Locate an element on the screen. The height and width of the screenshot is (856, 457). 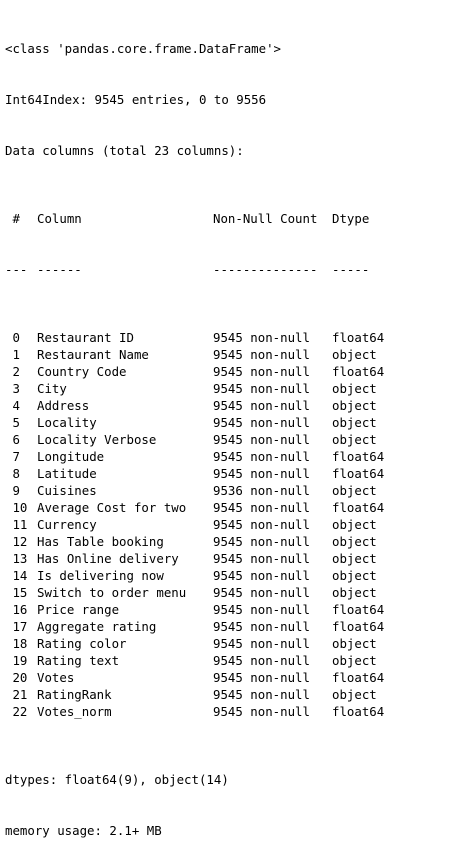
table-row: 17 Aggregate rating 9545 non-null float64 is located at coordinates (230, 626).